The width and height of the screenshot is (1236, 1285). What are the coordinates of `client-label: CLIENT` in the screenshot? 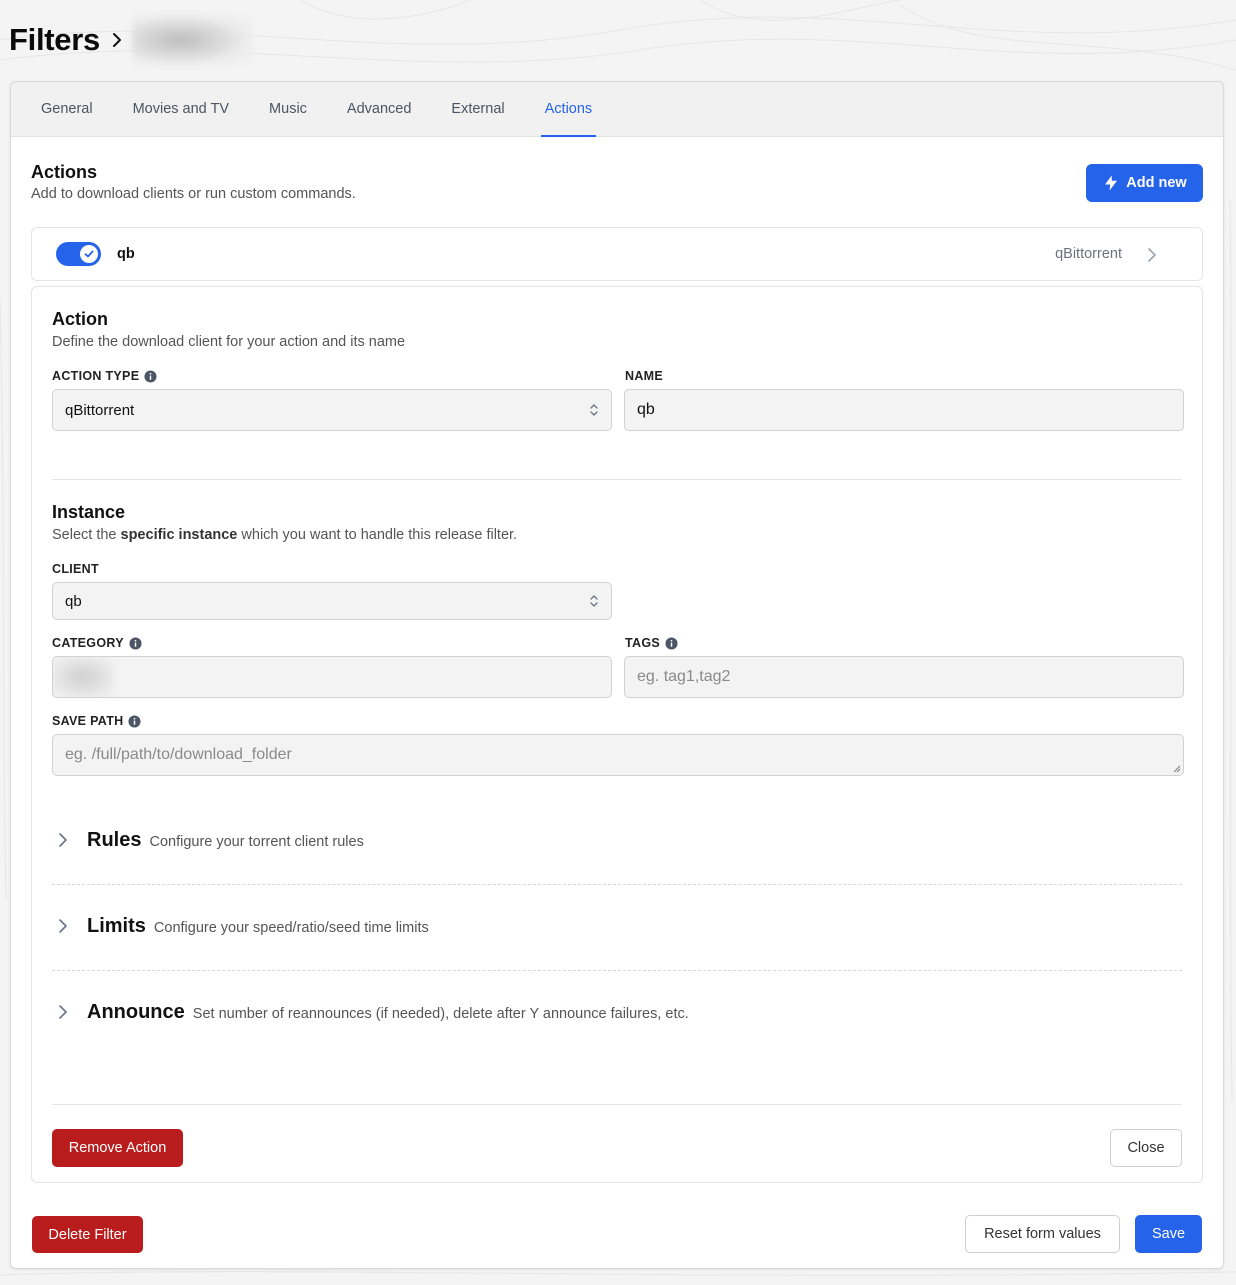 It's located at (75, 569).